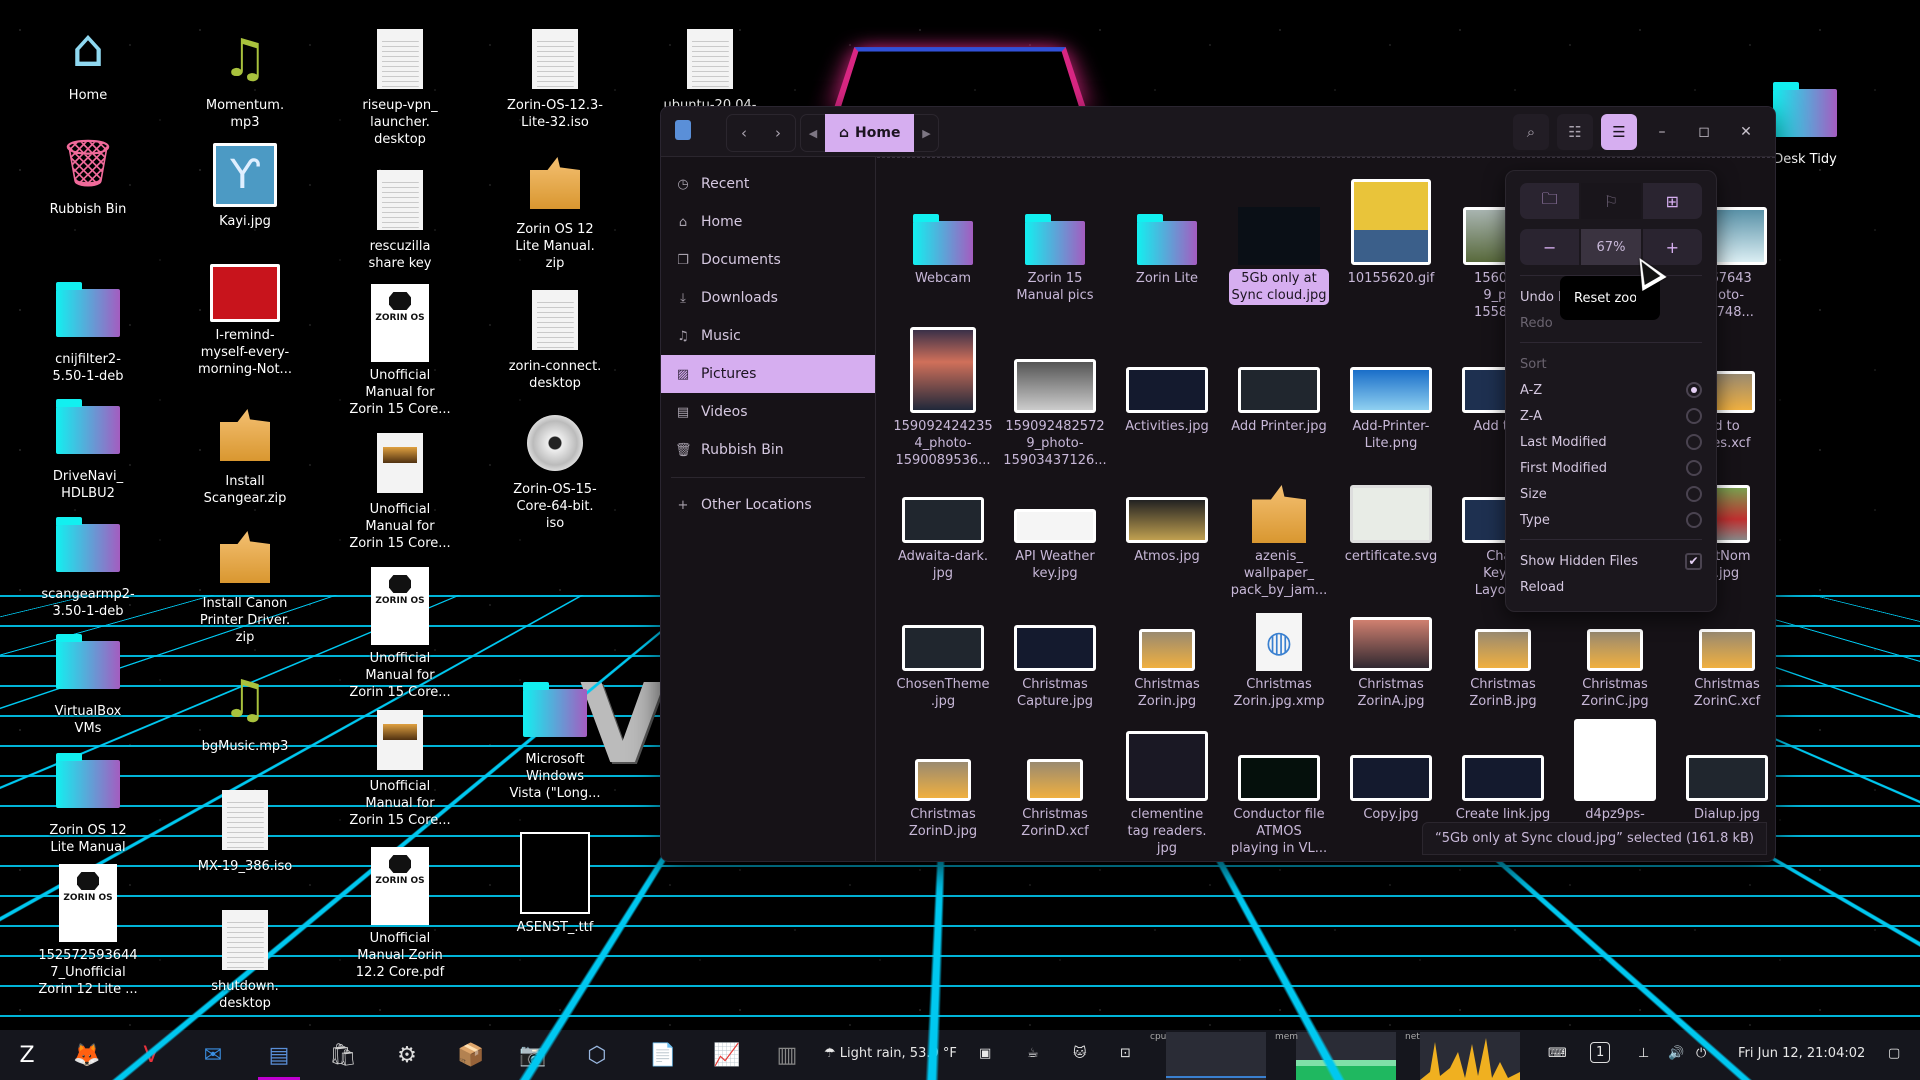  Describe the element at coordinates (1611, 587) in the screenshot. I see `reload-menu-item: Reload` at that location.